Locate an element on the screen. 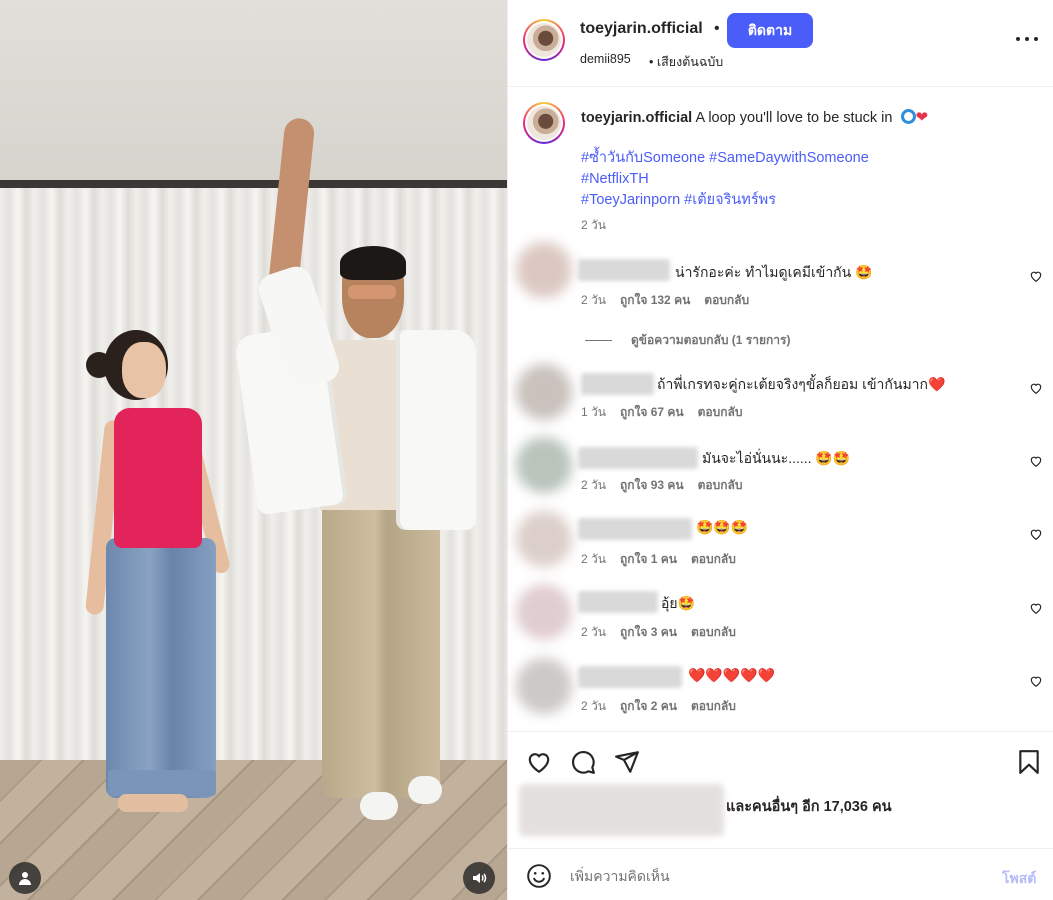 This screenshot has height=900, width=1053. woman-feet is located at coordinates (153, 803).